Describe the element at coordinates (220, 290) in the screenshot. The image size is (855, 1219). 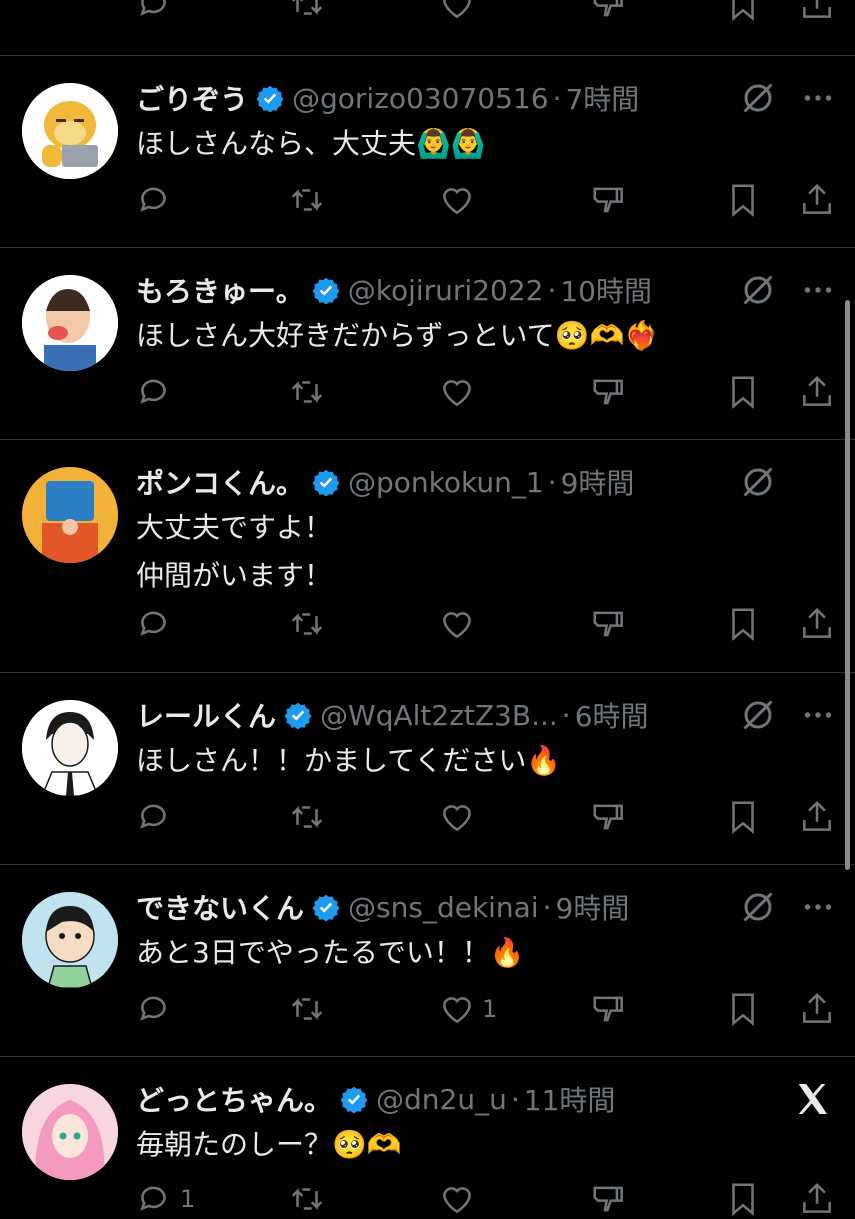
I see `display-name: もろきゅー。` at that location.